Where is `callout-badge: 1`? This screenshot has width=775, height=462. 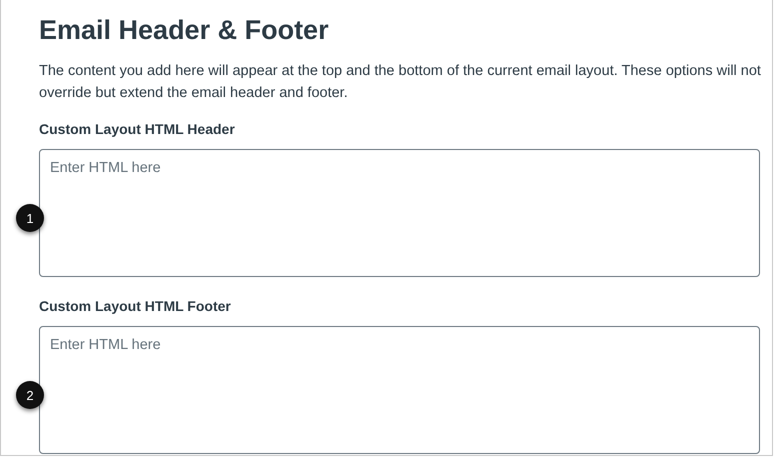 callout-badge: 1 is located at coordinates (30, 218).